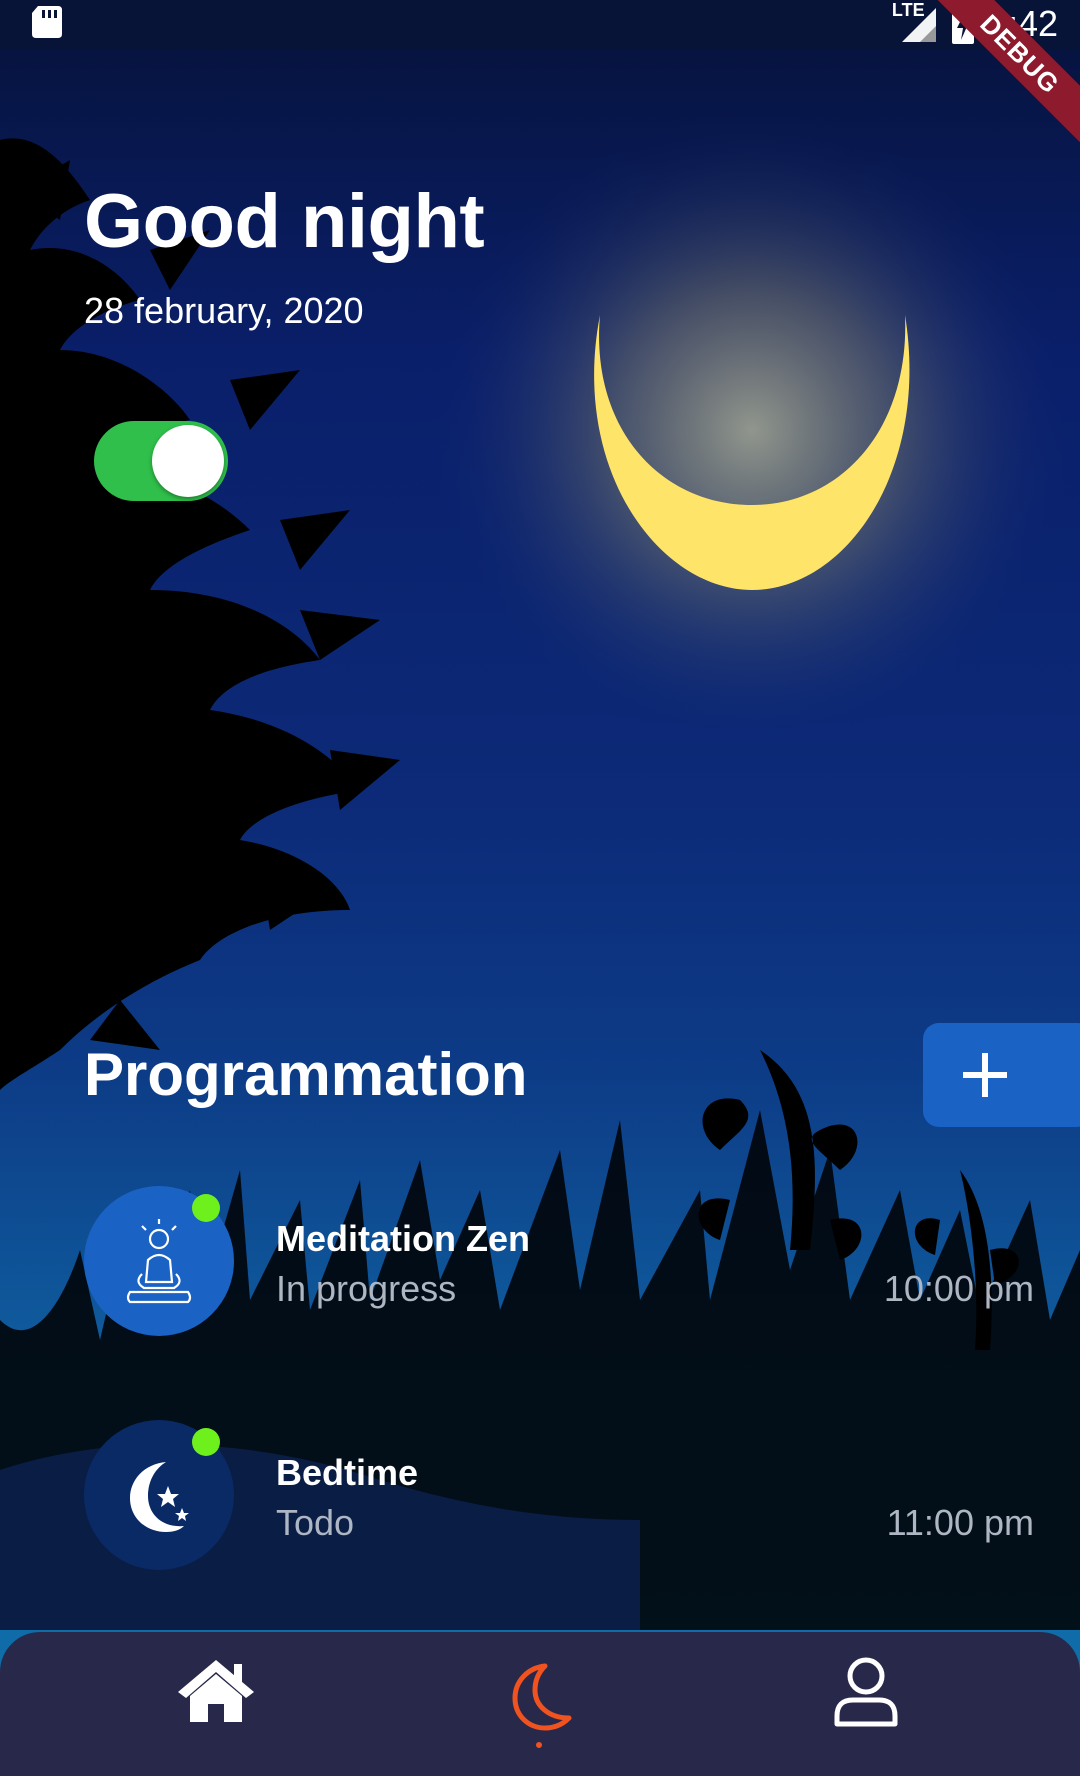  Describe the element at coordinates (403, 1238) in the screenshot. I see `program-title: Meditation Zen` at that location.